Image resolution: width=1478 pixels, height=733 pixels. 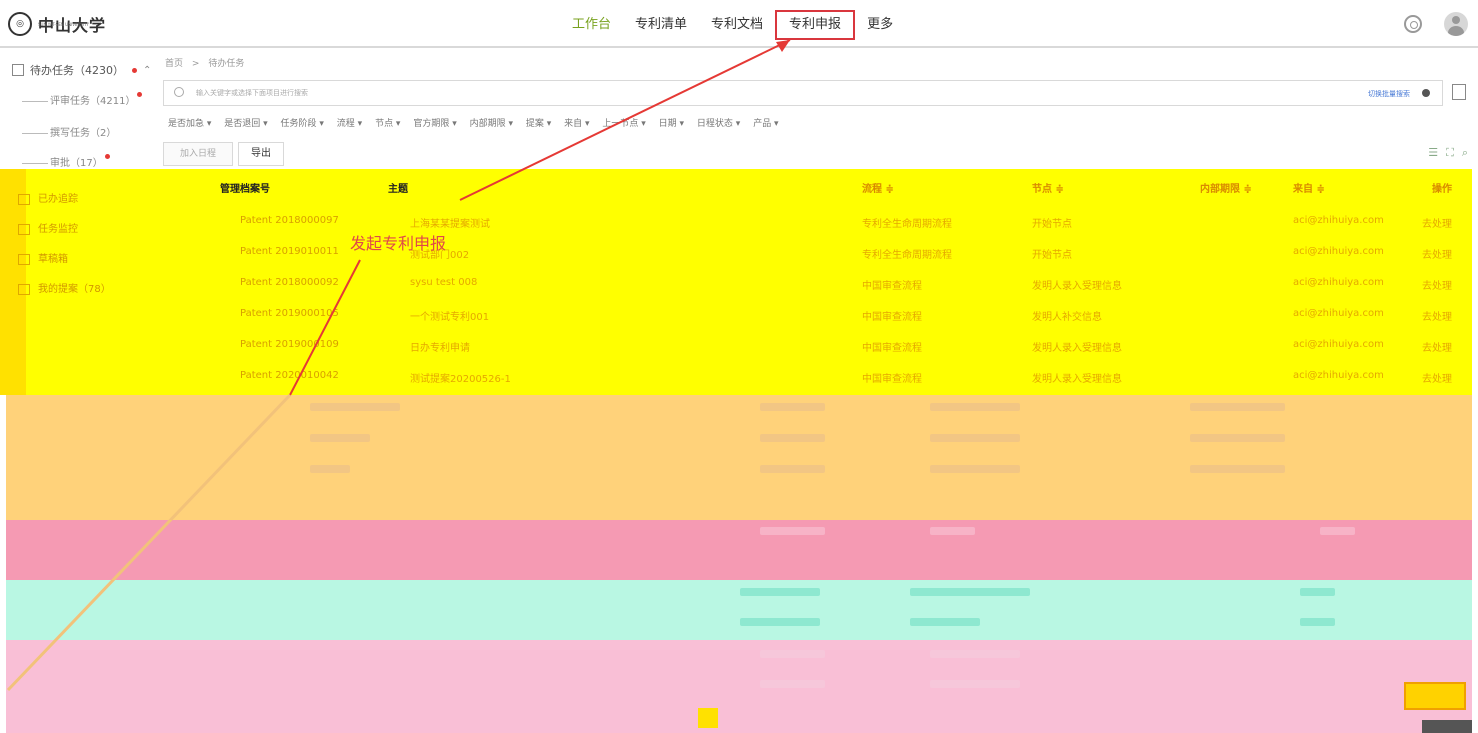 I want to click on cell-id: Patent 2019000105, so click(x=289, y=313).